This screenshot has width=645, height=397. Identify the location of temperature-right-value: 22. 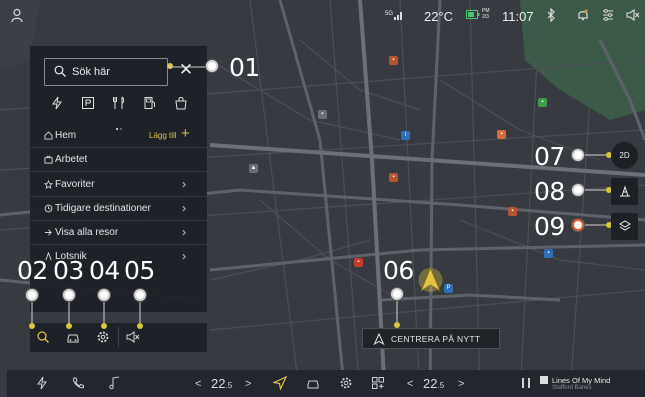
(430, 383).